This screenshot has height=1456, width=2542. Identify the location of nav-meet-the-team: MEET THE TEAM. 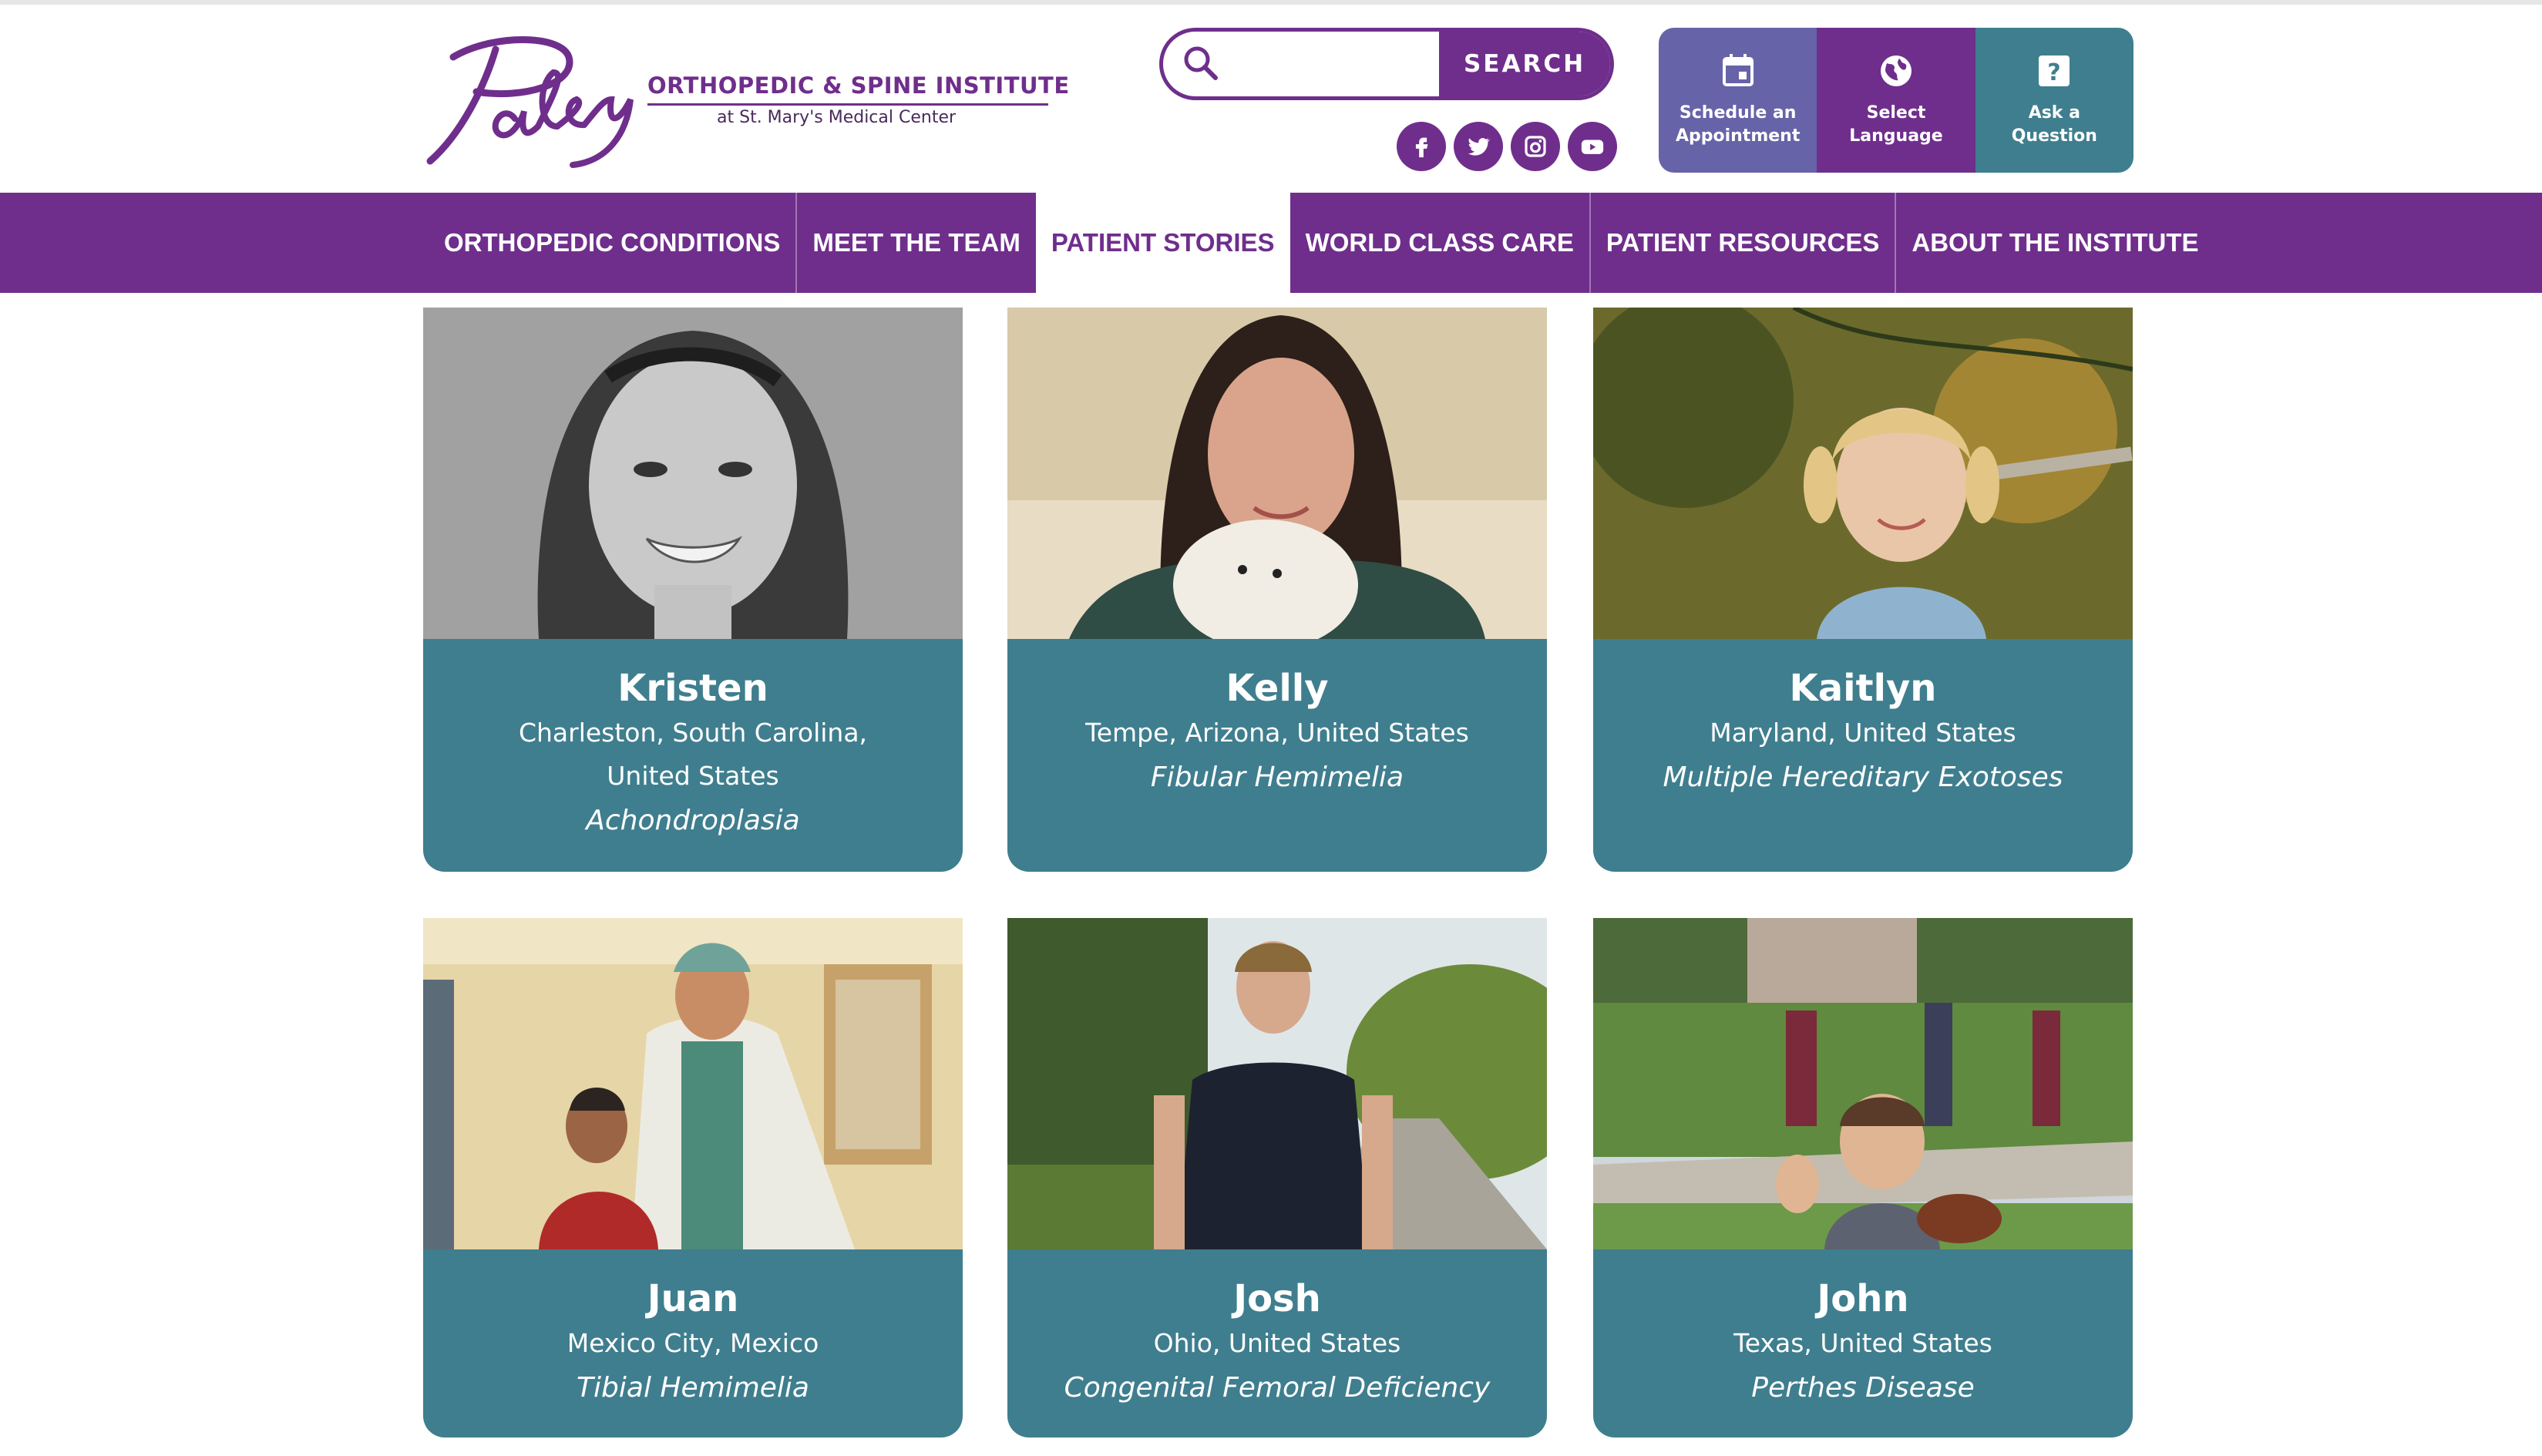
(915, 243).